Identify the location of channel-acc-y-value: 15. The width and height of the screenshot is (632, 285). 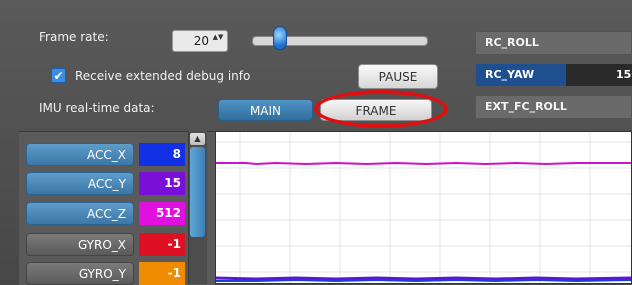
(162, 183).